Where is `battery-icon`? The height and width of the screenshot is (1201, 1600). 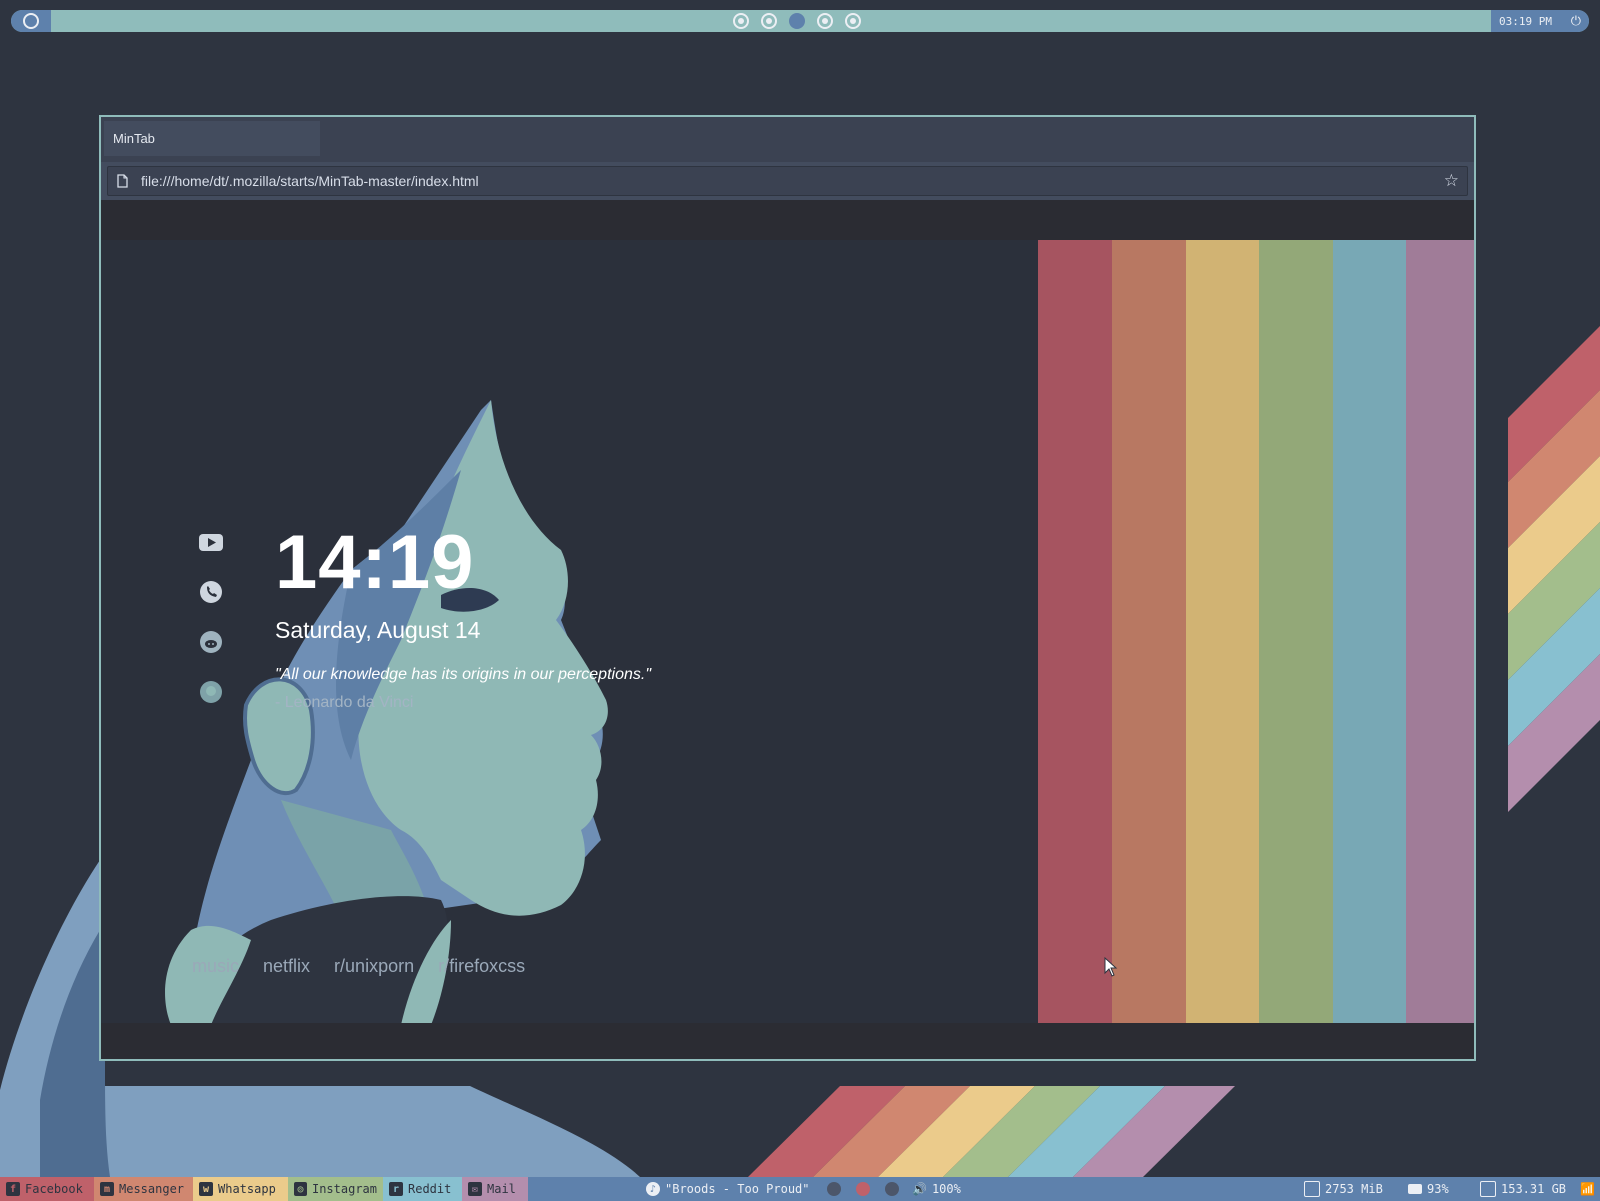 battery-icon is located at coordinates (1415, 1189).